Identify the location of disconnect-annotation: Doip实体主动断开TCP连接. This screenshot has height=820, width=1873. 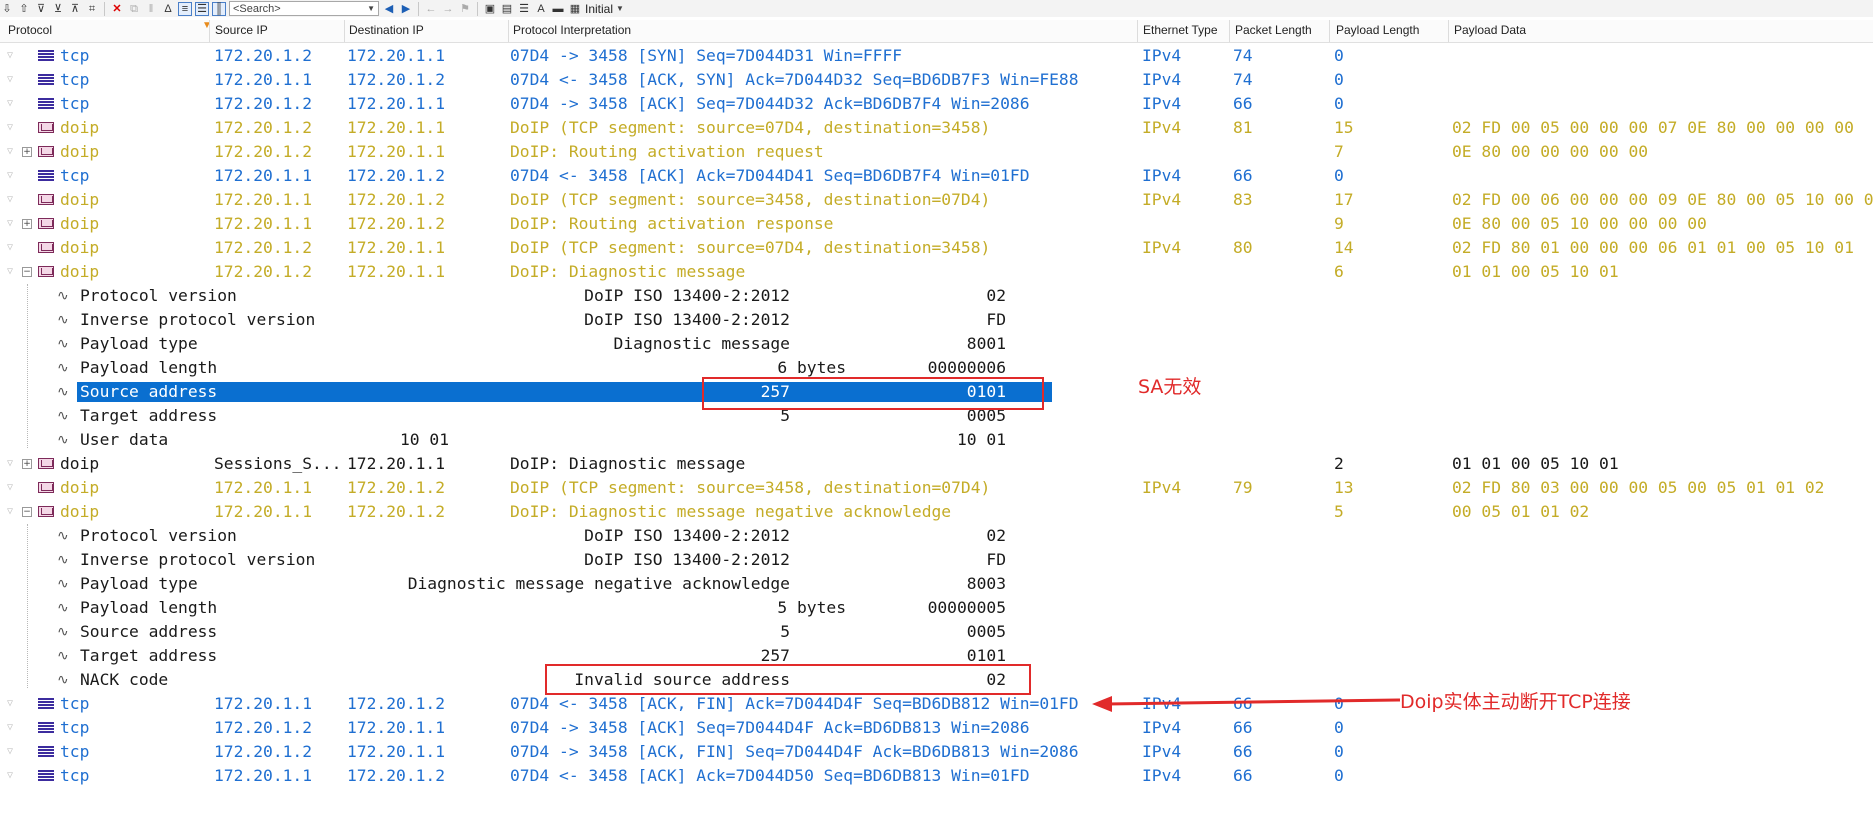
(1515, 702).